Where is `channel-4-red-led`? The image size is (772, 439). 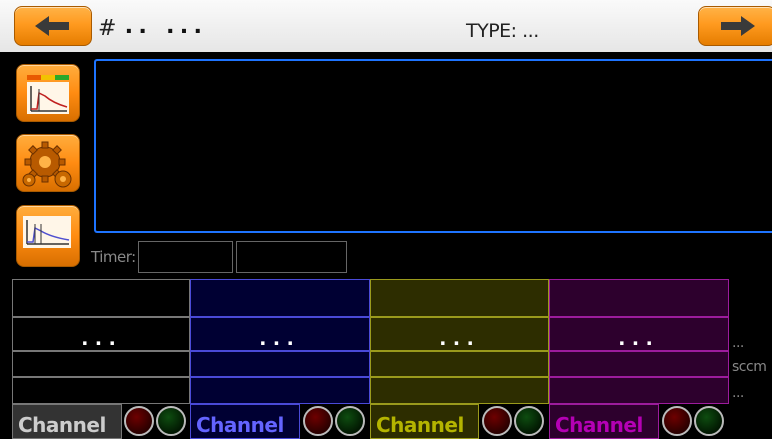 channel-4-red-led is located at coordinates (677, 421).